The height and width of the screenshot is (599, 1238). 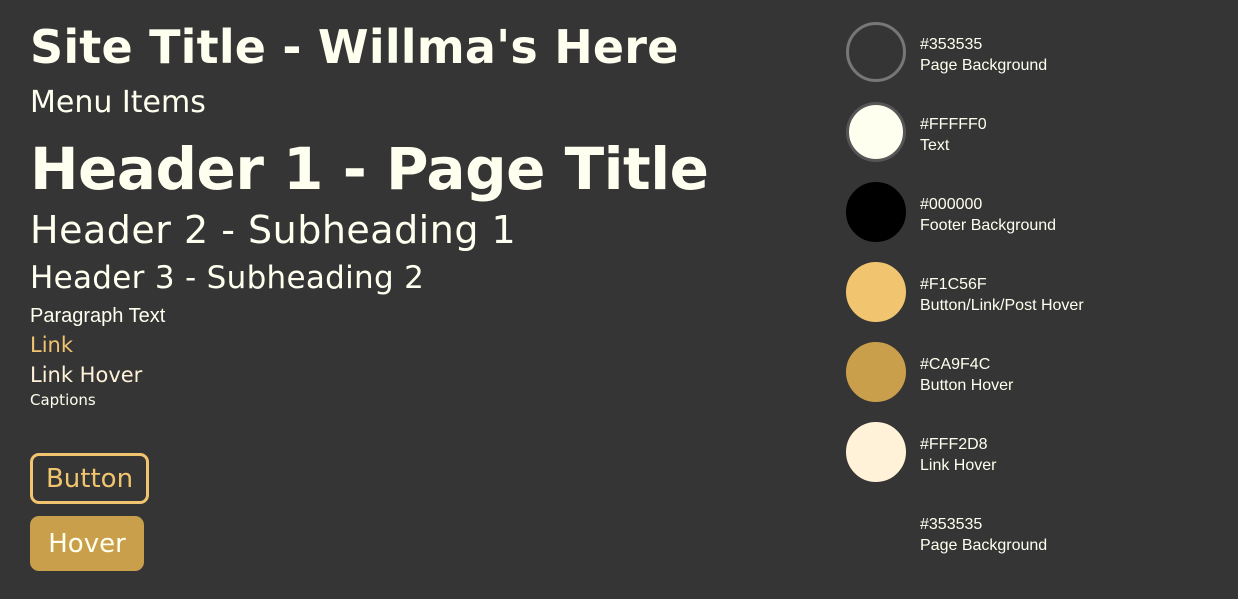 What do you see at coordinates (369, 169) in the screenshot?
I see `header-1-sample: Header 1 - Page Title` at bounding box center [369, 169].